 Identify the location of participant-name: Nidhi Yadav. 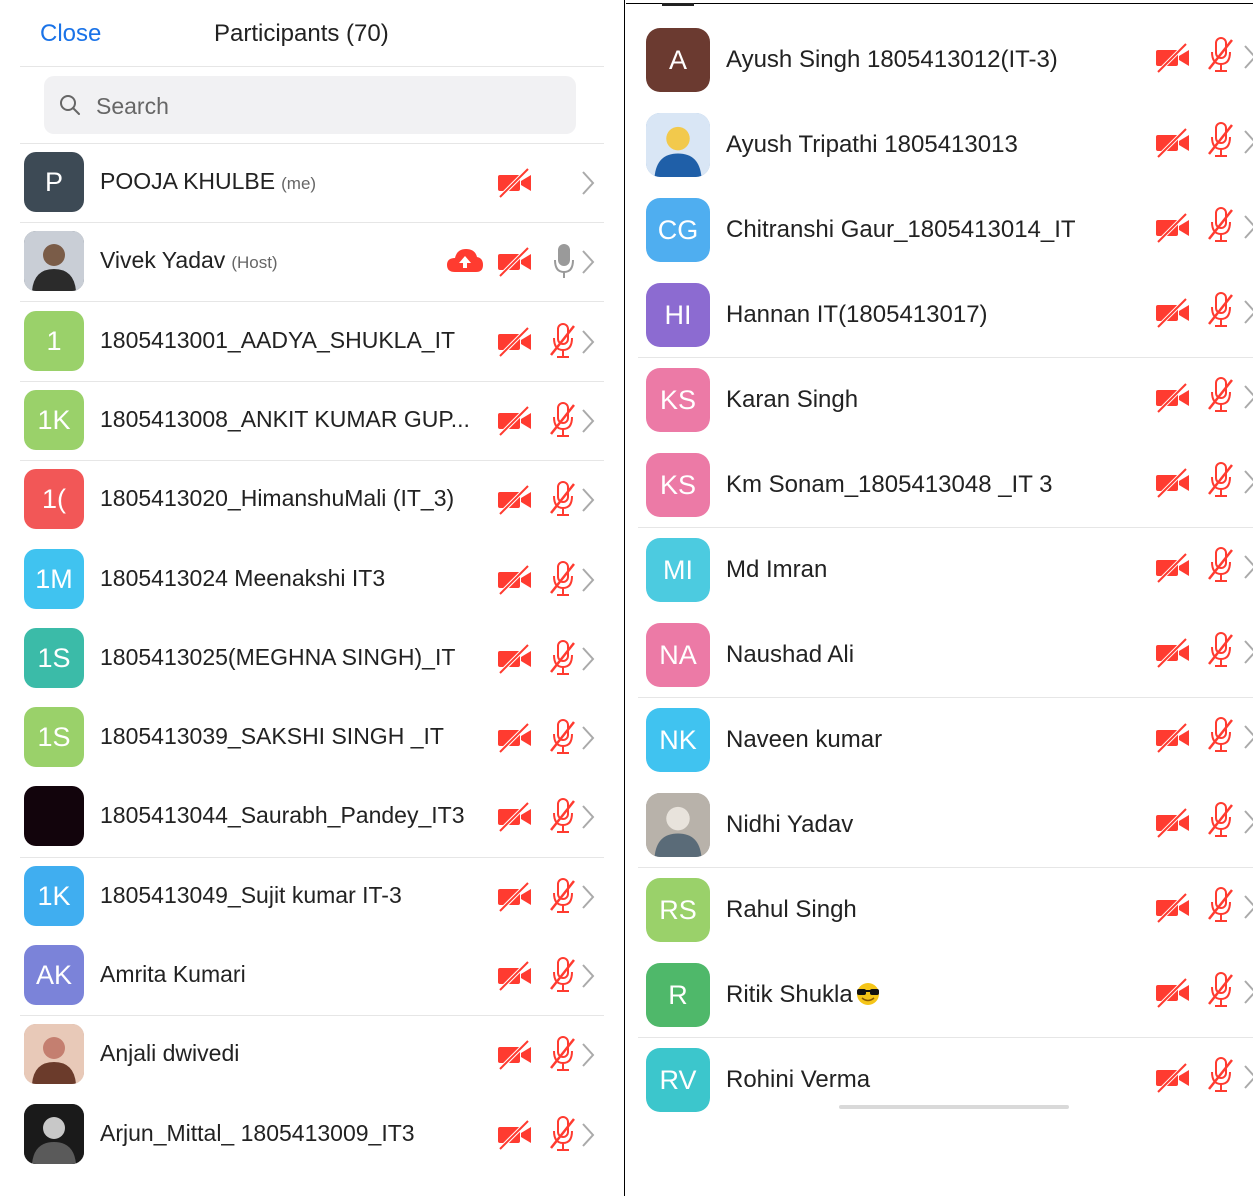
(789, 825).